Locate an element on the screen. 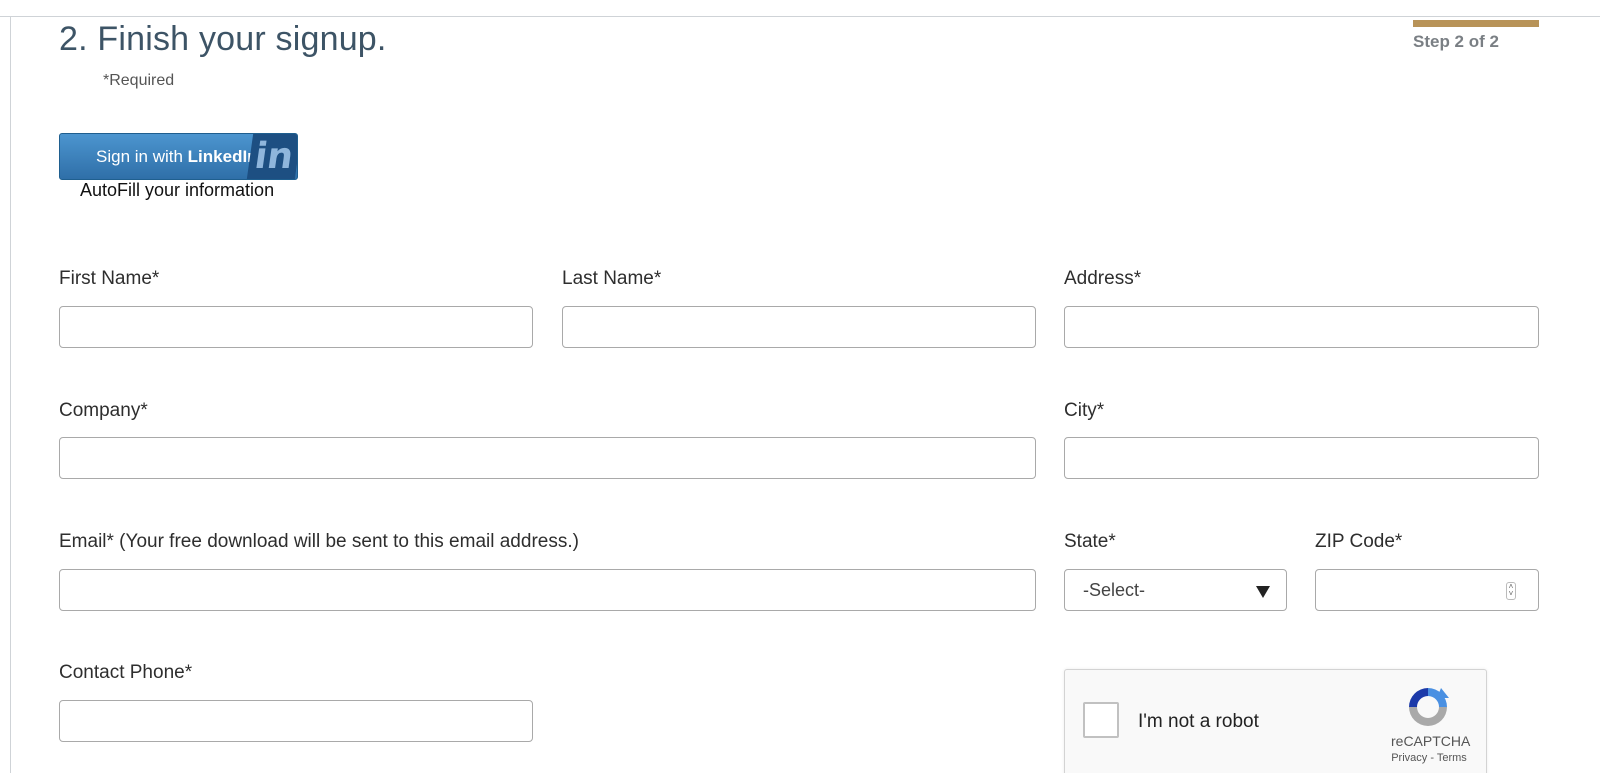 The width and height of the screenshot is (1600, 773). recaptcha-brand: reCAPTCHA is located at coordinates (1431, 741).